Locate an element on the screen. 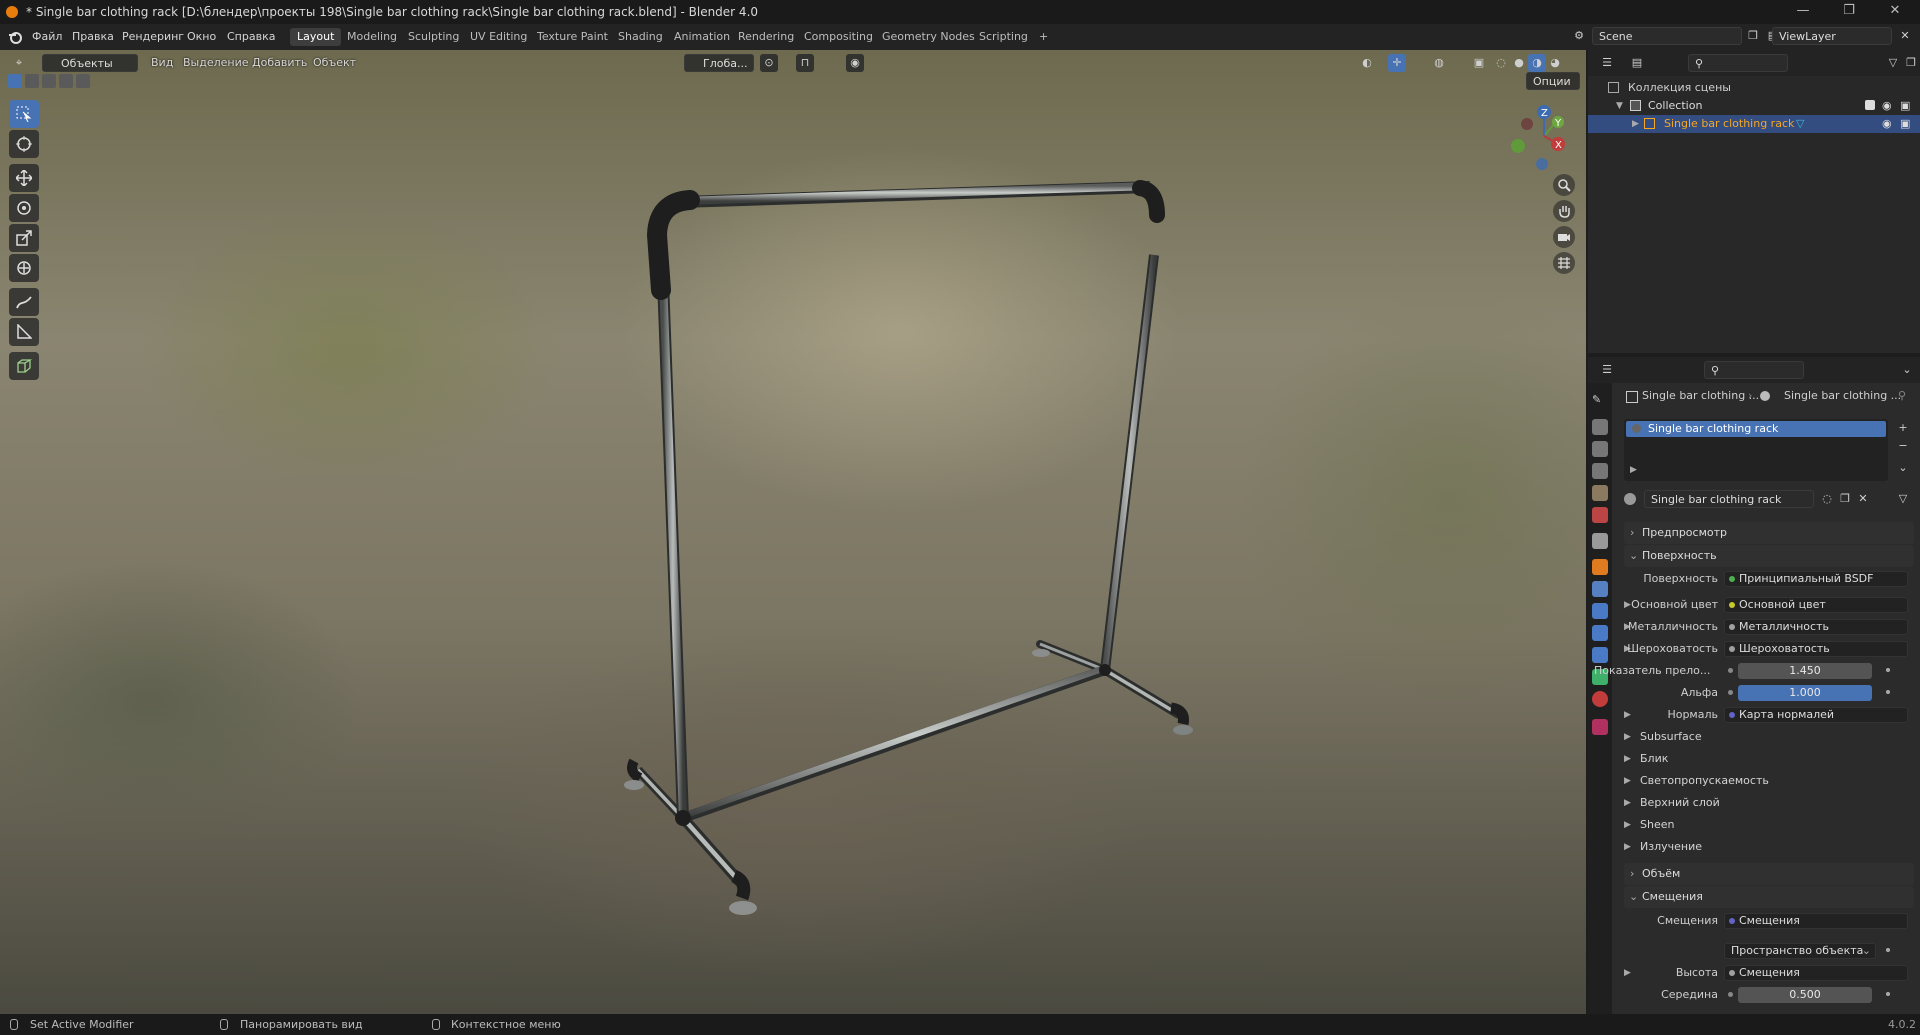  slot-specials-button: ⌄ is located at coordinates (1903, 468).